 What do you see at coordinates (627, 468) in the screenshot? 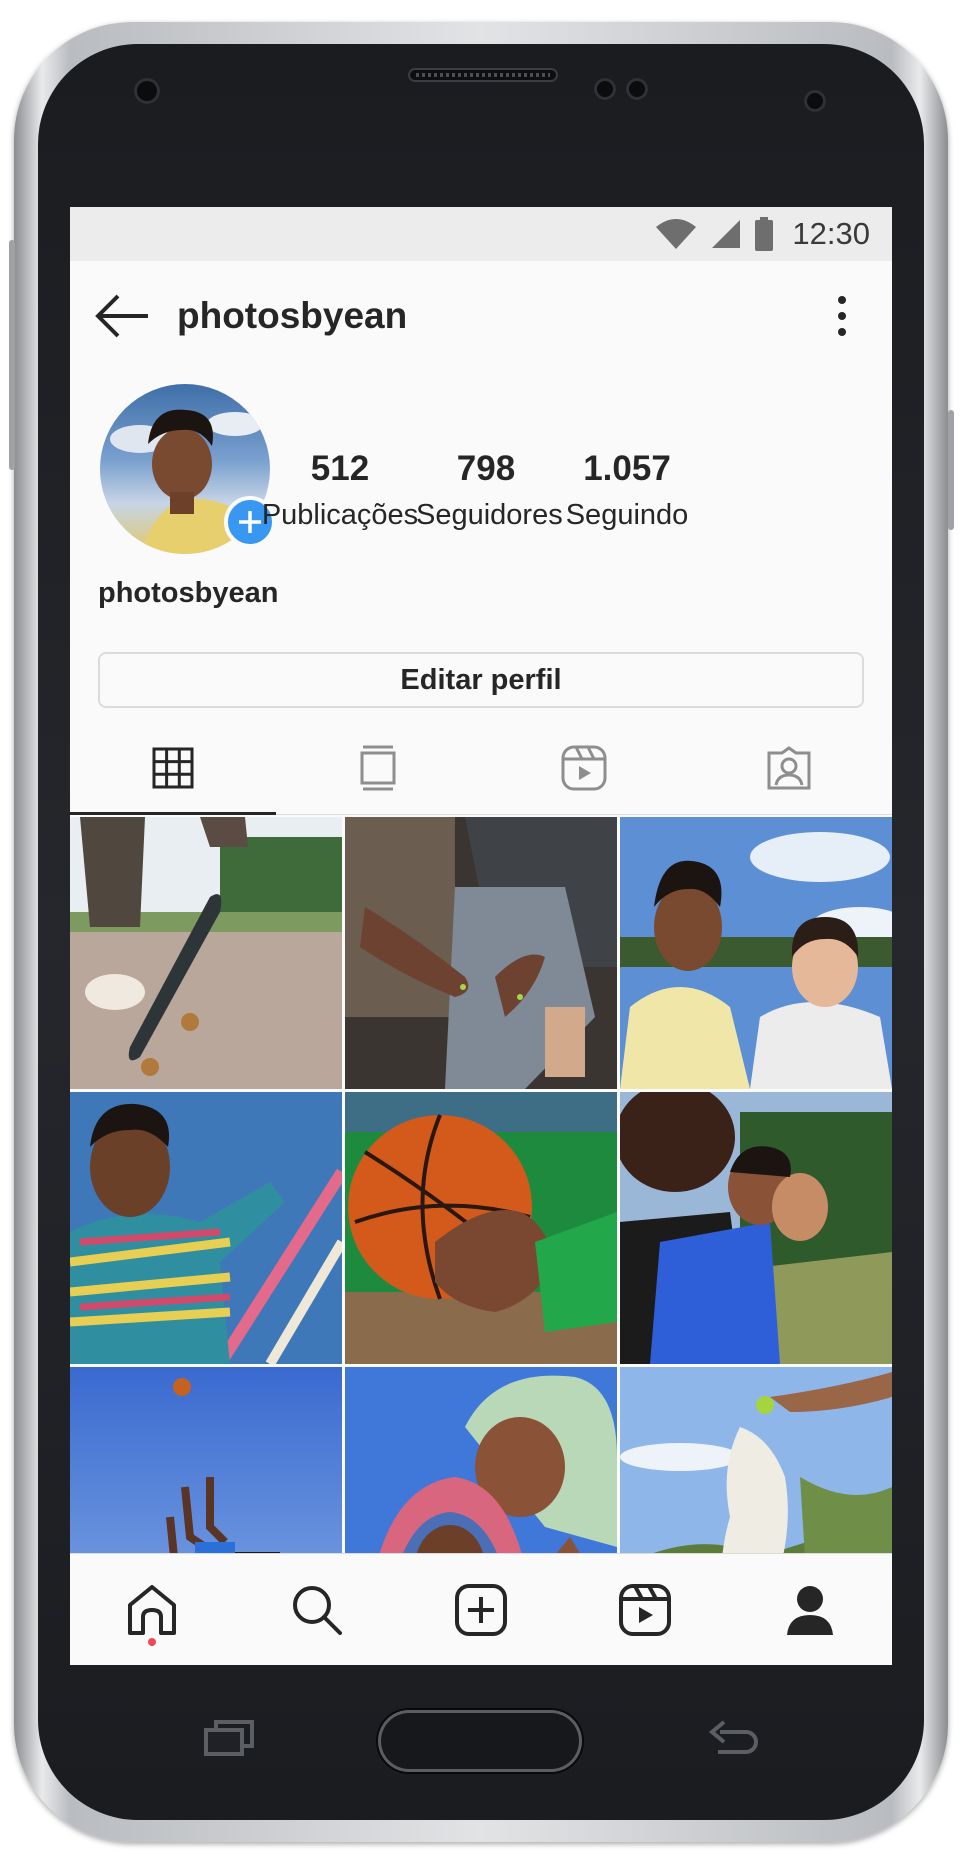
I see `stat-following-value: 1.057` at bounding box center [627, 468].